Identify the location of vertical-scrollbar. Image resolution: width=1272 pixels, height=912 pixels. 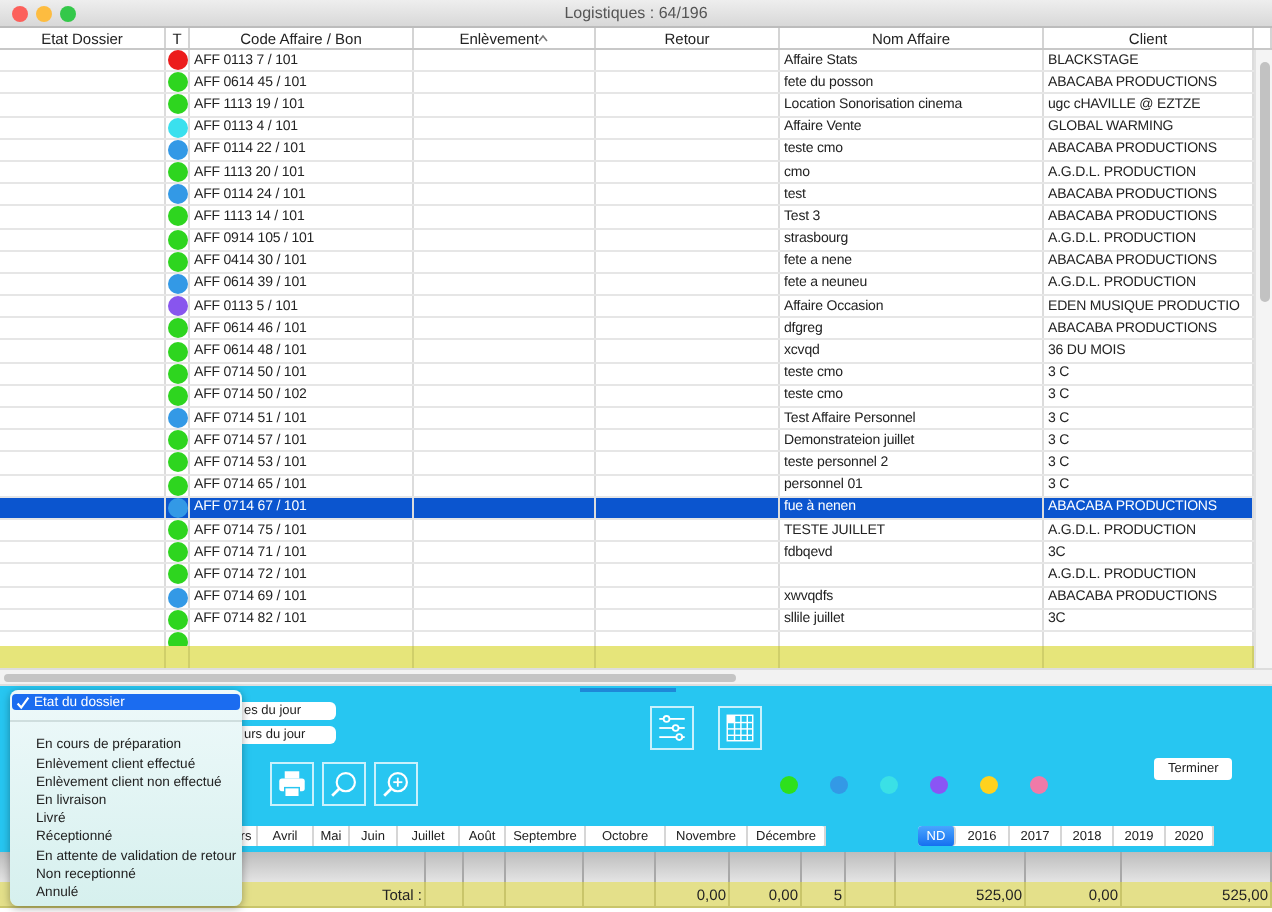
(1263, 359).